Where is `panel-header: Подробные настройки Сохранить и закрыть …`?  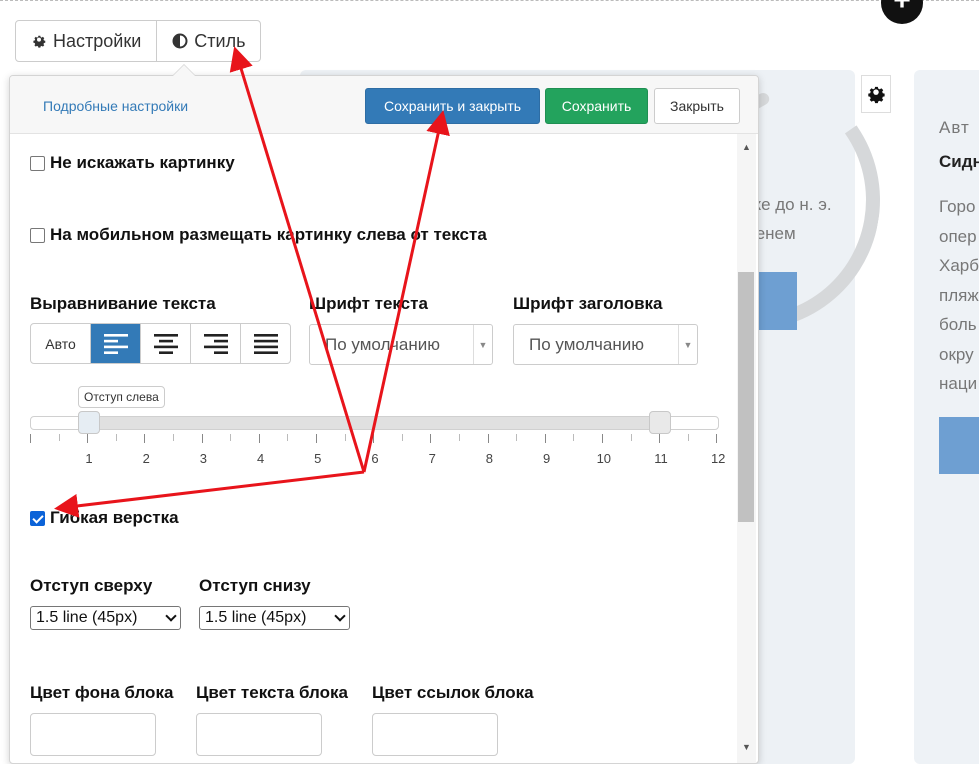 panel-header: Подробные настройки Сохранить и закрыть … is located at coordinates (384, 105).